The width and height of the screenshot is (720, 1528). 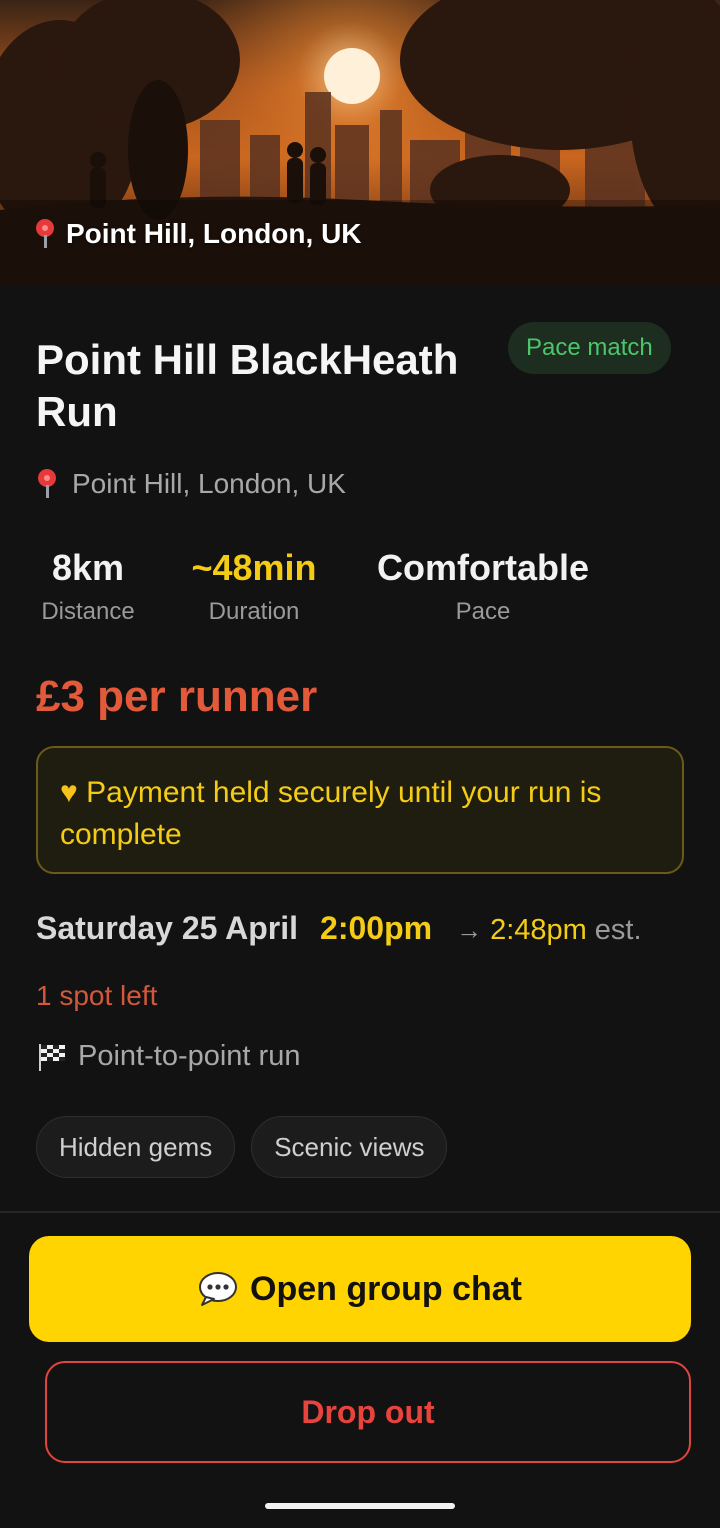 What do you see at coordinates (69, 792) in the screenshot?
I see `yellow-heart-icon: ♥` at bounding box center [69, 792].